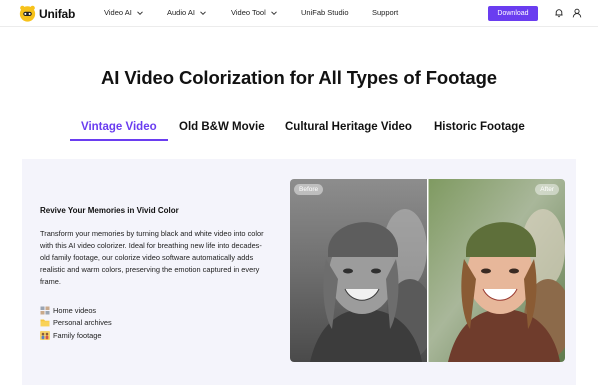 The height and width of the screenshot is (391, 598). I want to click on film-frames-icon, so click(45, 310).